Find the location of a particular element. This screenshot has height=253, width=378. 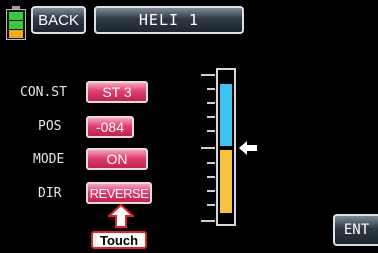

dir-button: REVERSE is located at coordinates (119, 193).